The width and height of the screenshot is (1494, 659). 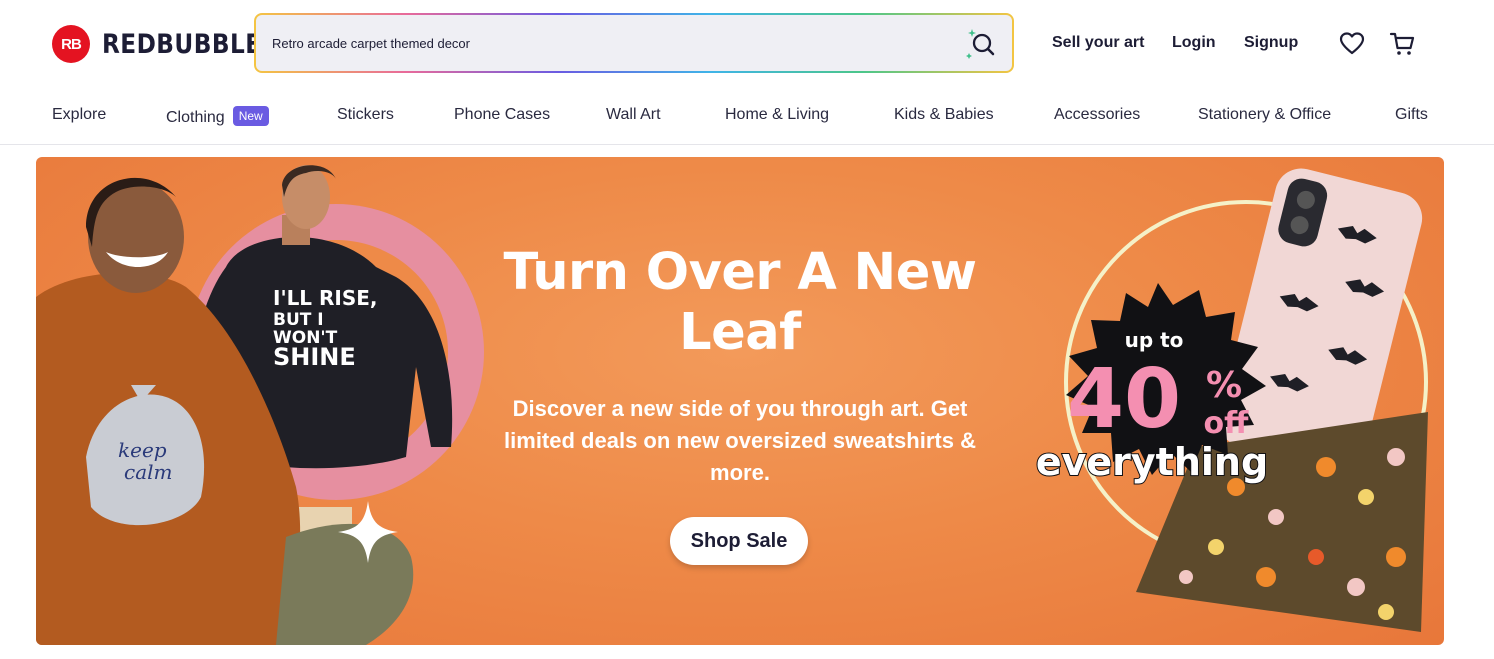 What do you see at coordinates (602, 43) in the screenshot?
I see `search-input` at bounding box center [602, 43].